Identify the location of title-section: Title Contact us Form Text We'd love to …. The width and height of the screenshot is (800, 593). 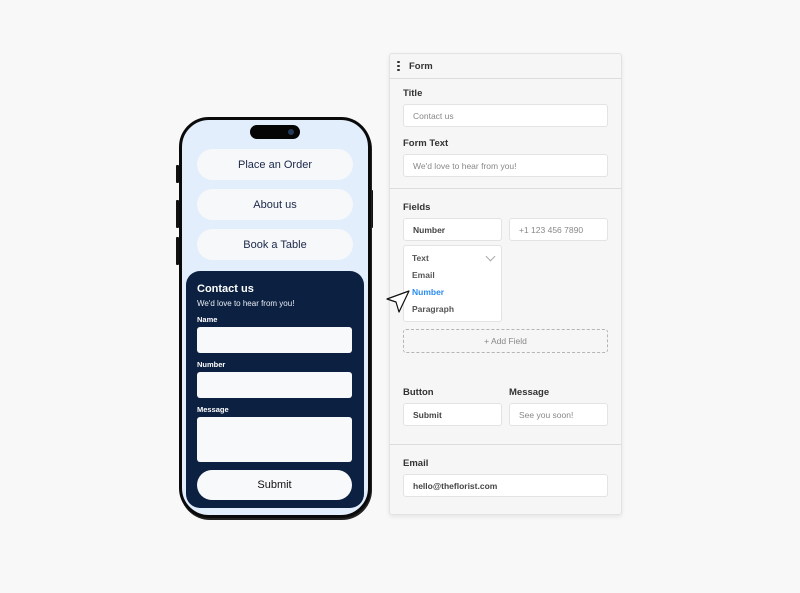
(505, 134).